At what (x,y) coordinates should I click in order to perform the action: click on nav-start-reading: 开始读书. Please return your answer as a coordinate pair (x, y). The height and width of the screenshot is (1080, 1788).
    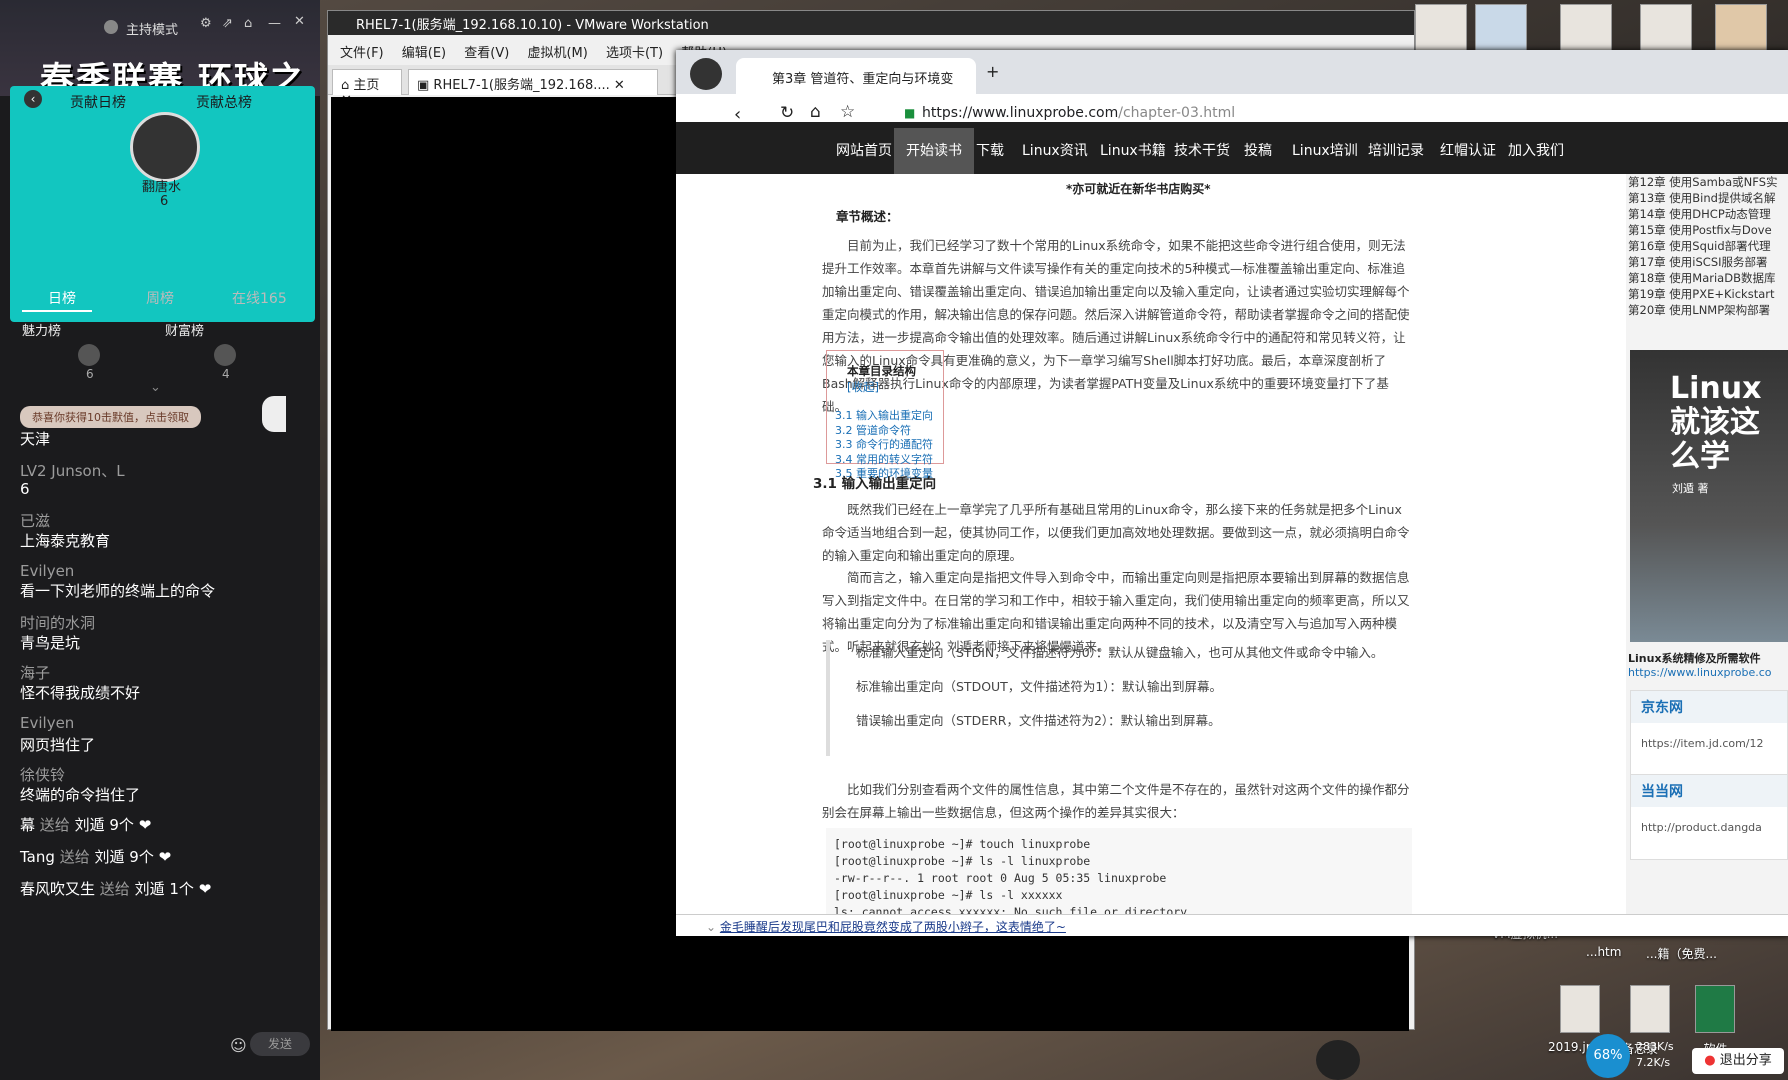
    Looking at the image, I should click on (934, 150).